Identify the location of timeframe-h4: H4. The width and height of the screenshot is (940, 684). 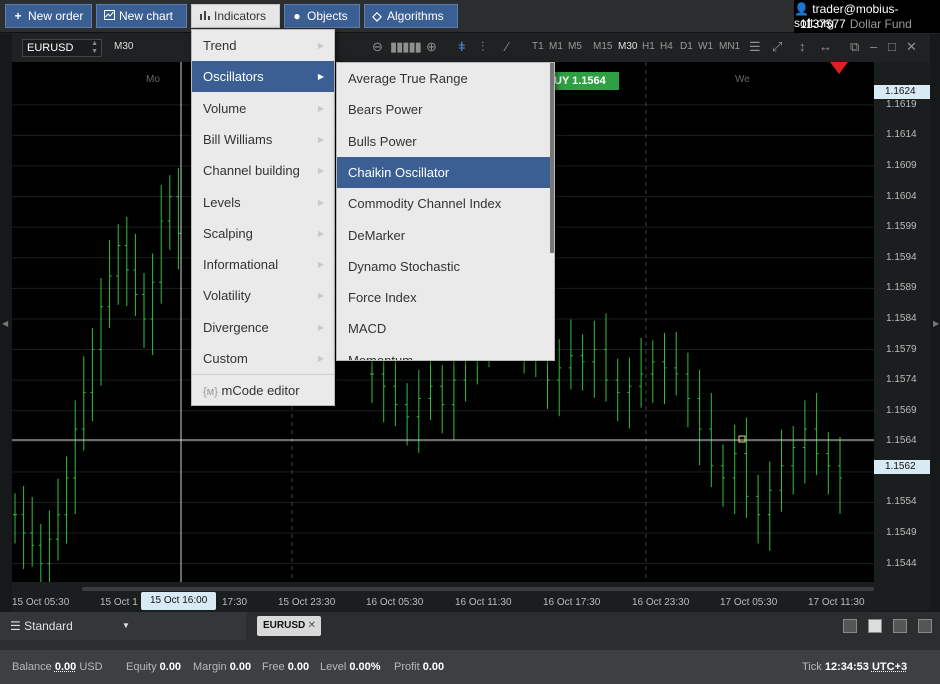
(666, 46).